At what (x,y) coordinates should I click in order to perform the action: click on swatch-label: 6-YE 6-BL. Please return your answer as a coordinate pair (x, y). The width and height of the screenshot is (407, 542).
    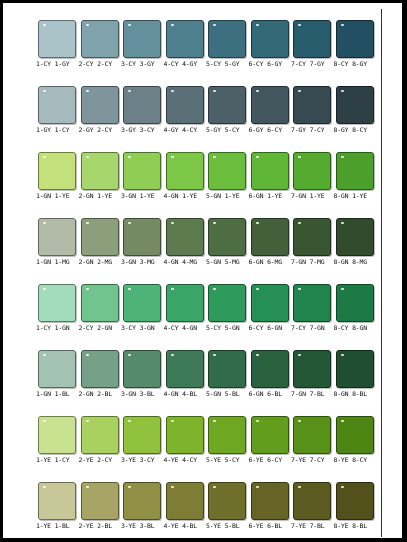
    Looking at the image, I should click on (265, 526).